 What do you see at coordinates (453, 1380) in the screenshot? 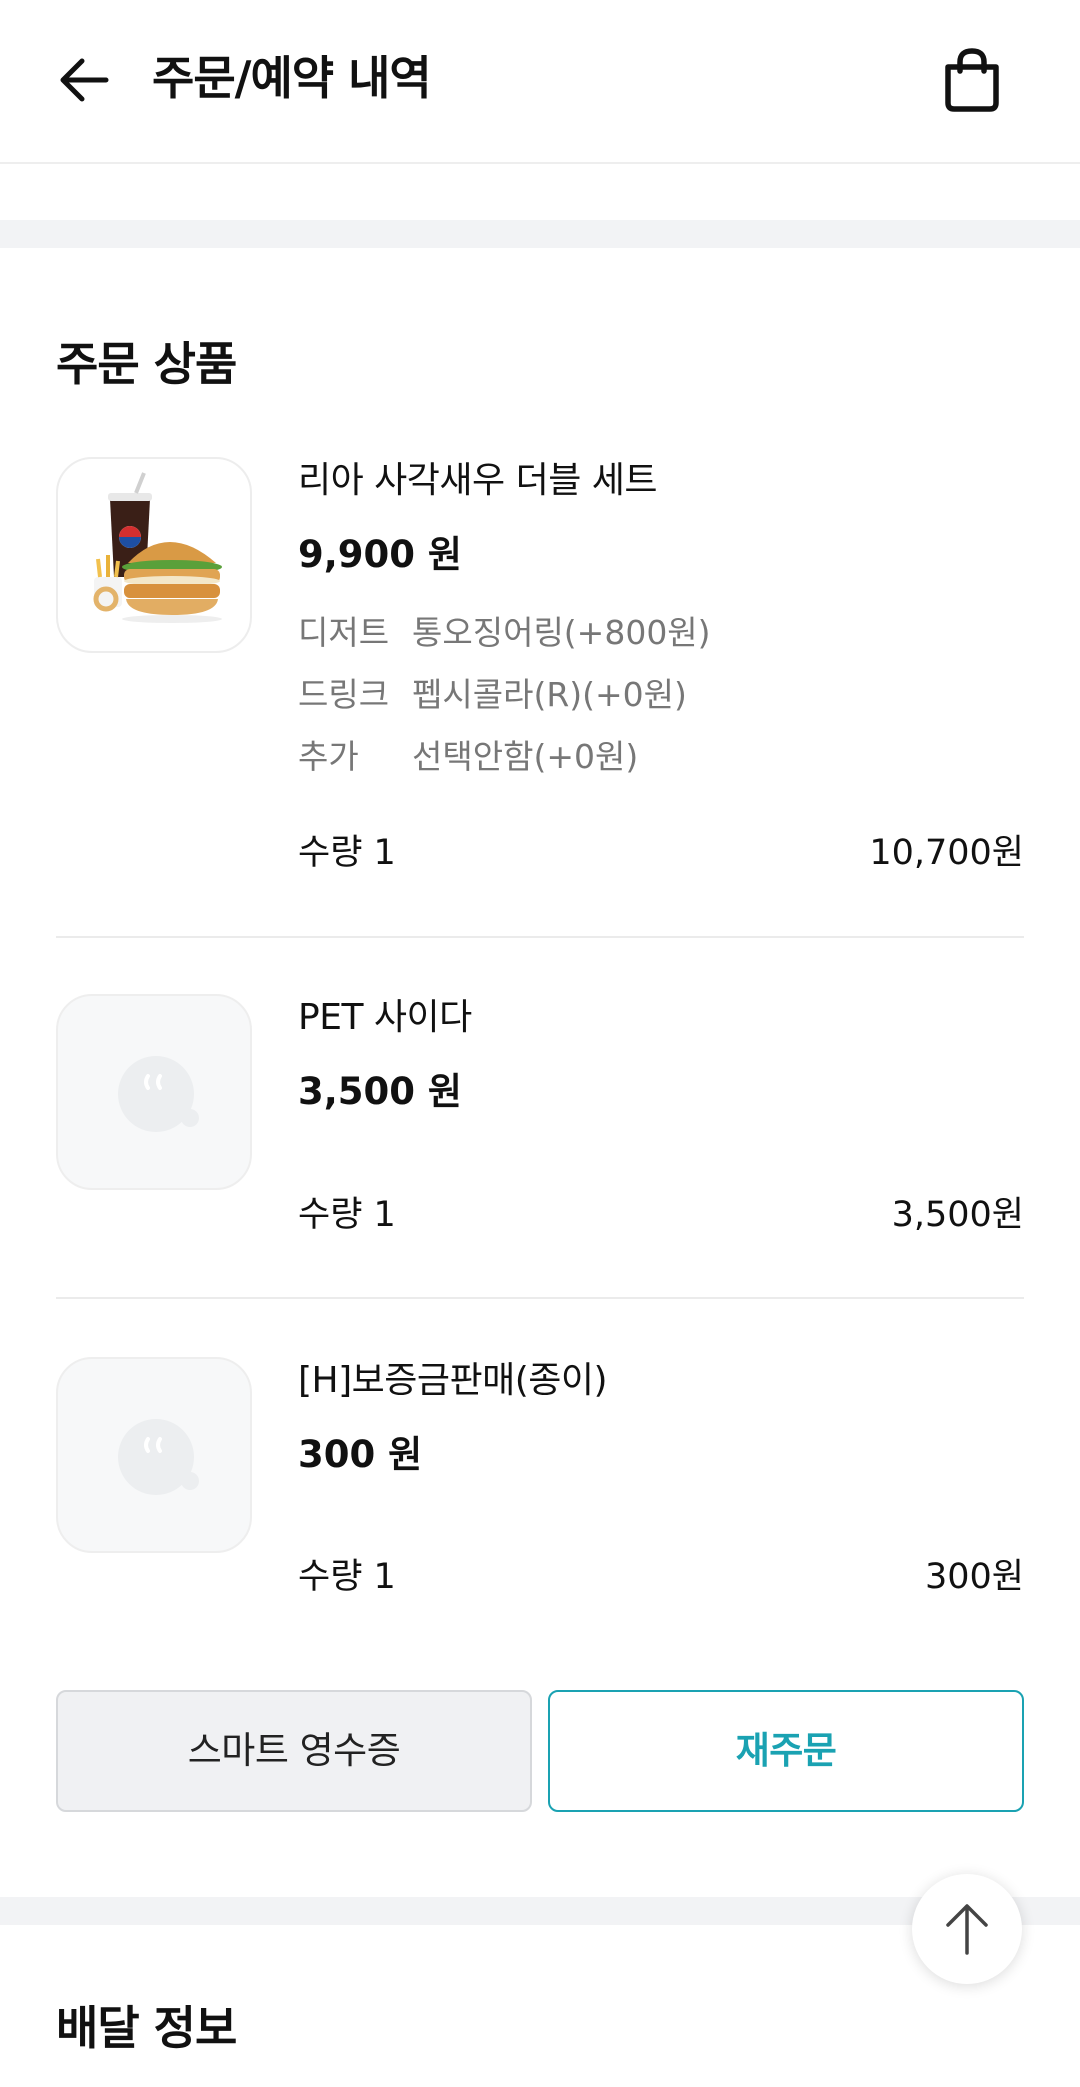
I see `product-name: [H]보증금판매(종이)` at bounding box center [453, 1380].